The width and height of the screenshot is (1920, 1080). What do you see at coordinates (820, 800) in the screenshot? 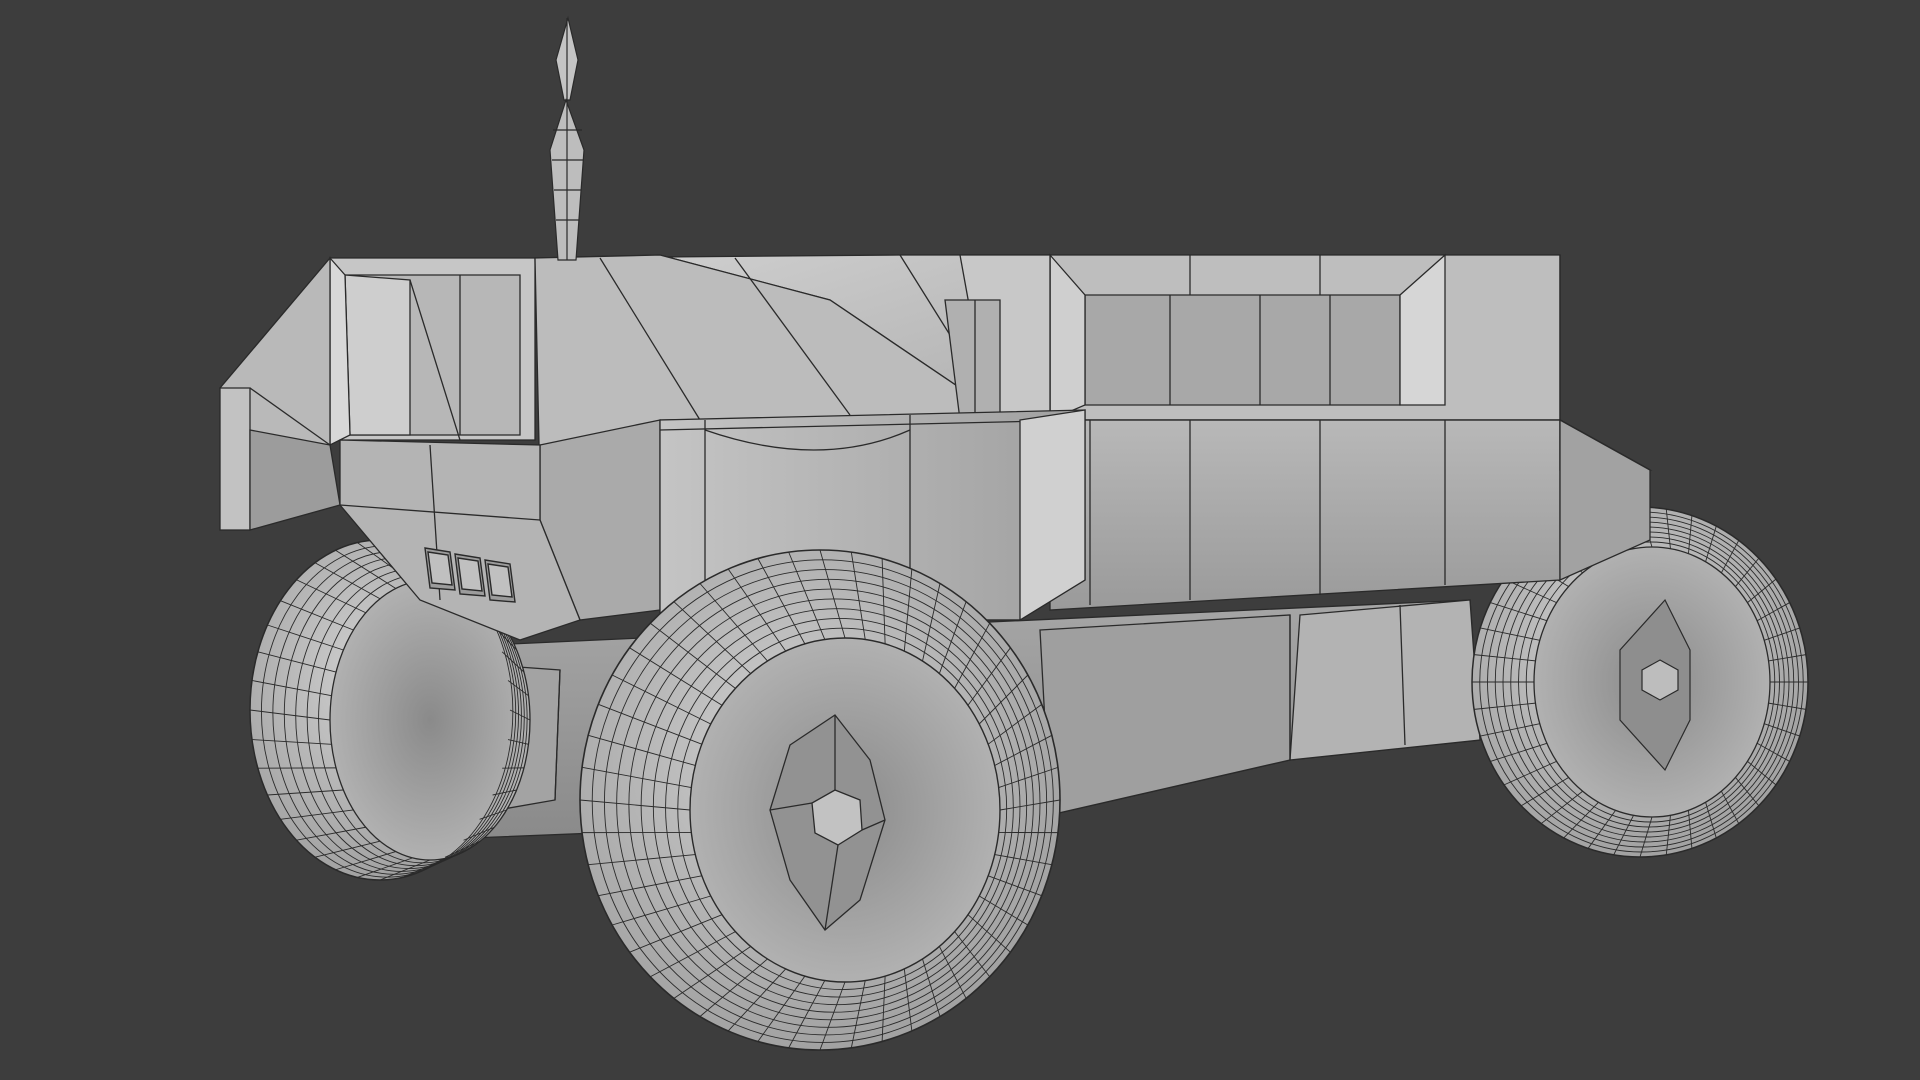
I see `front-right-wheel` at bounding box center [820, 800].